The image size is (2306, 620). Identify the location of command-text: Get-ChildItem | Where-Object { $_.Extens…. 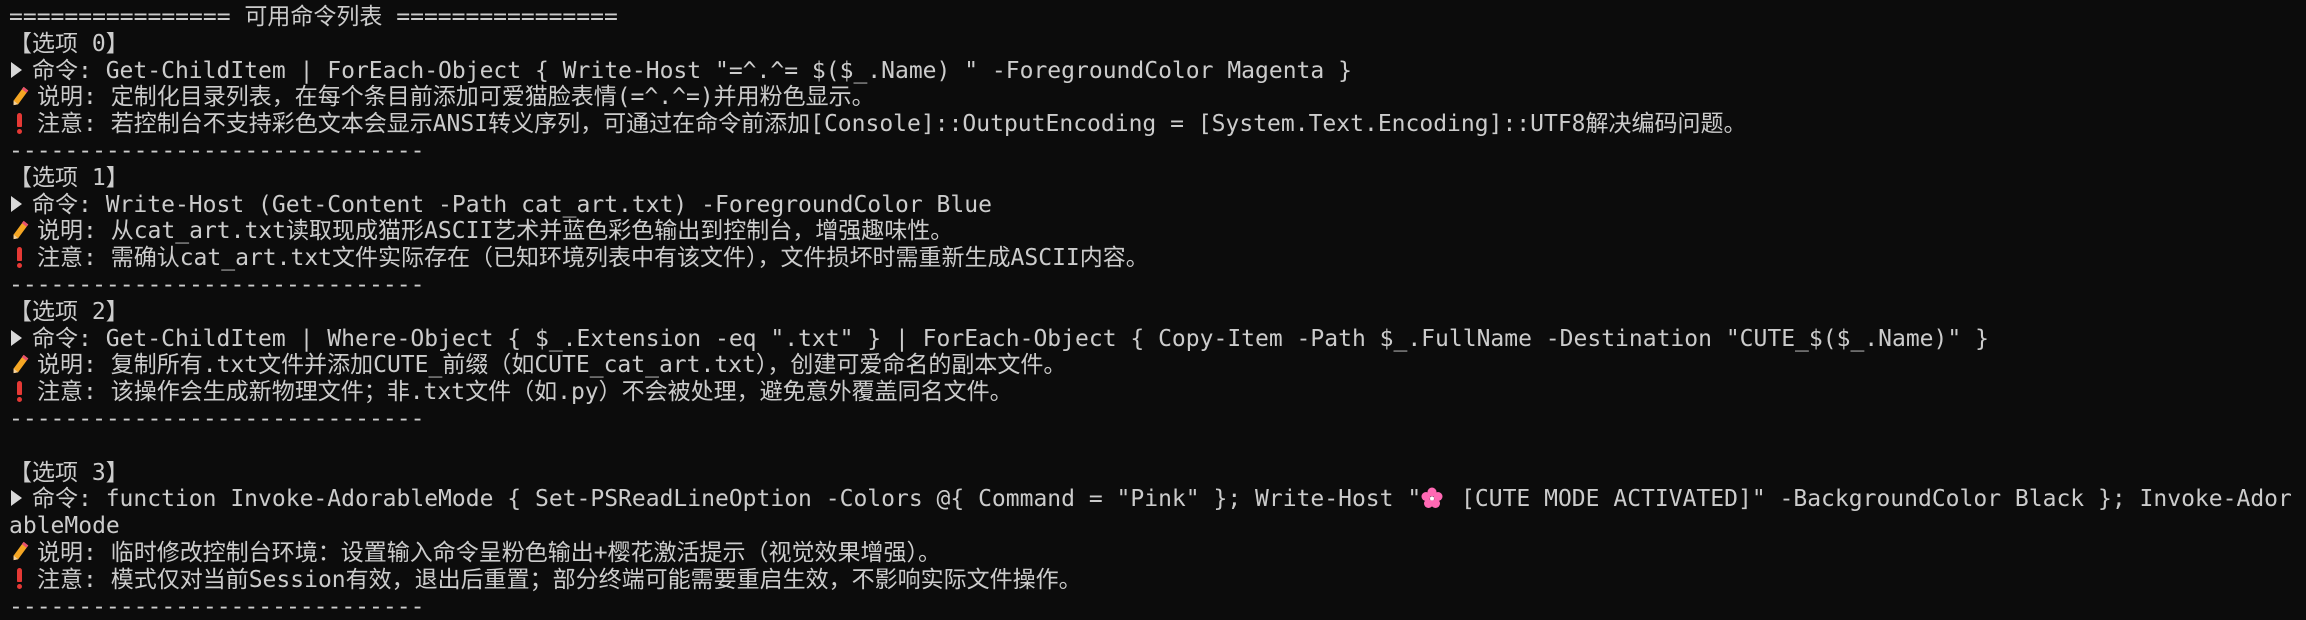
(1047, 338).